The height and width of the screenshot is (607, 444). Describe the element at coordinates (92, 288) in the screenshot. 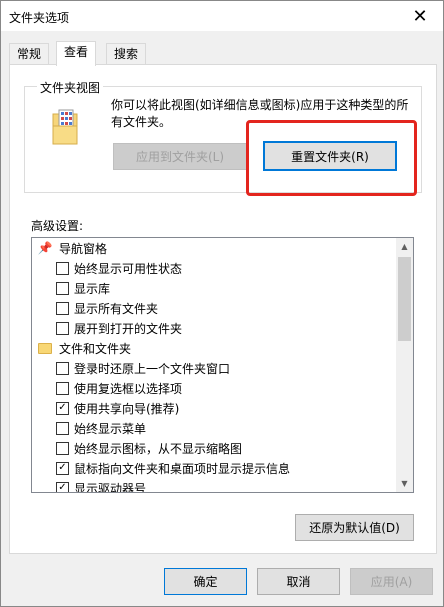

I see `list-item-label: 显示库` at that location.